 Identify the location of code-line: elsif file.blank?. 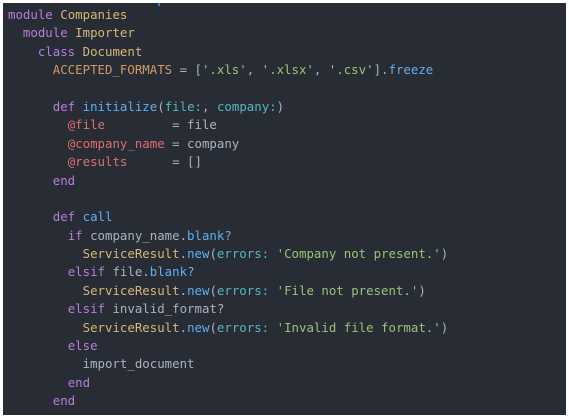
(228, 272).